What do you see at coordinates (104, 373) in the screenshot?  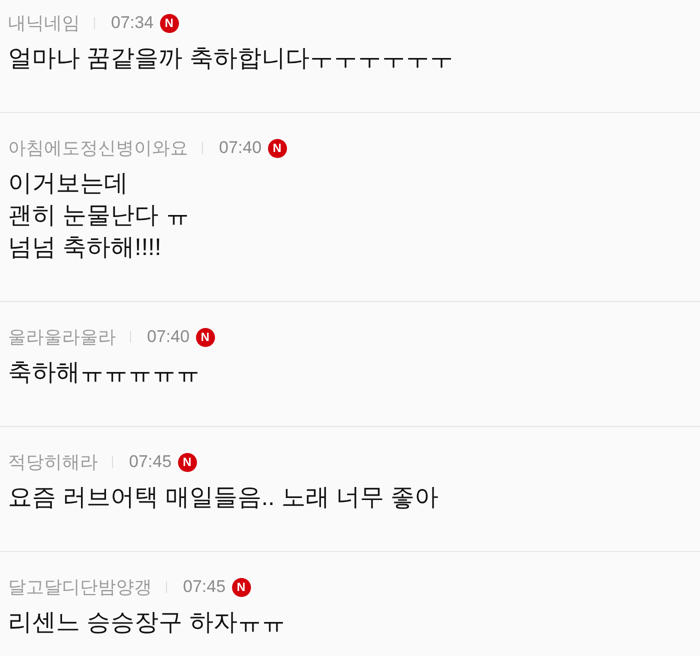 I see `comment-text: 축하해ㅠㅠㅠㅠㅠ` at bounding box center [104, 373].